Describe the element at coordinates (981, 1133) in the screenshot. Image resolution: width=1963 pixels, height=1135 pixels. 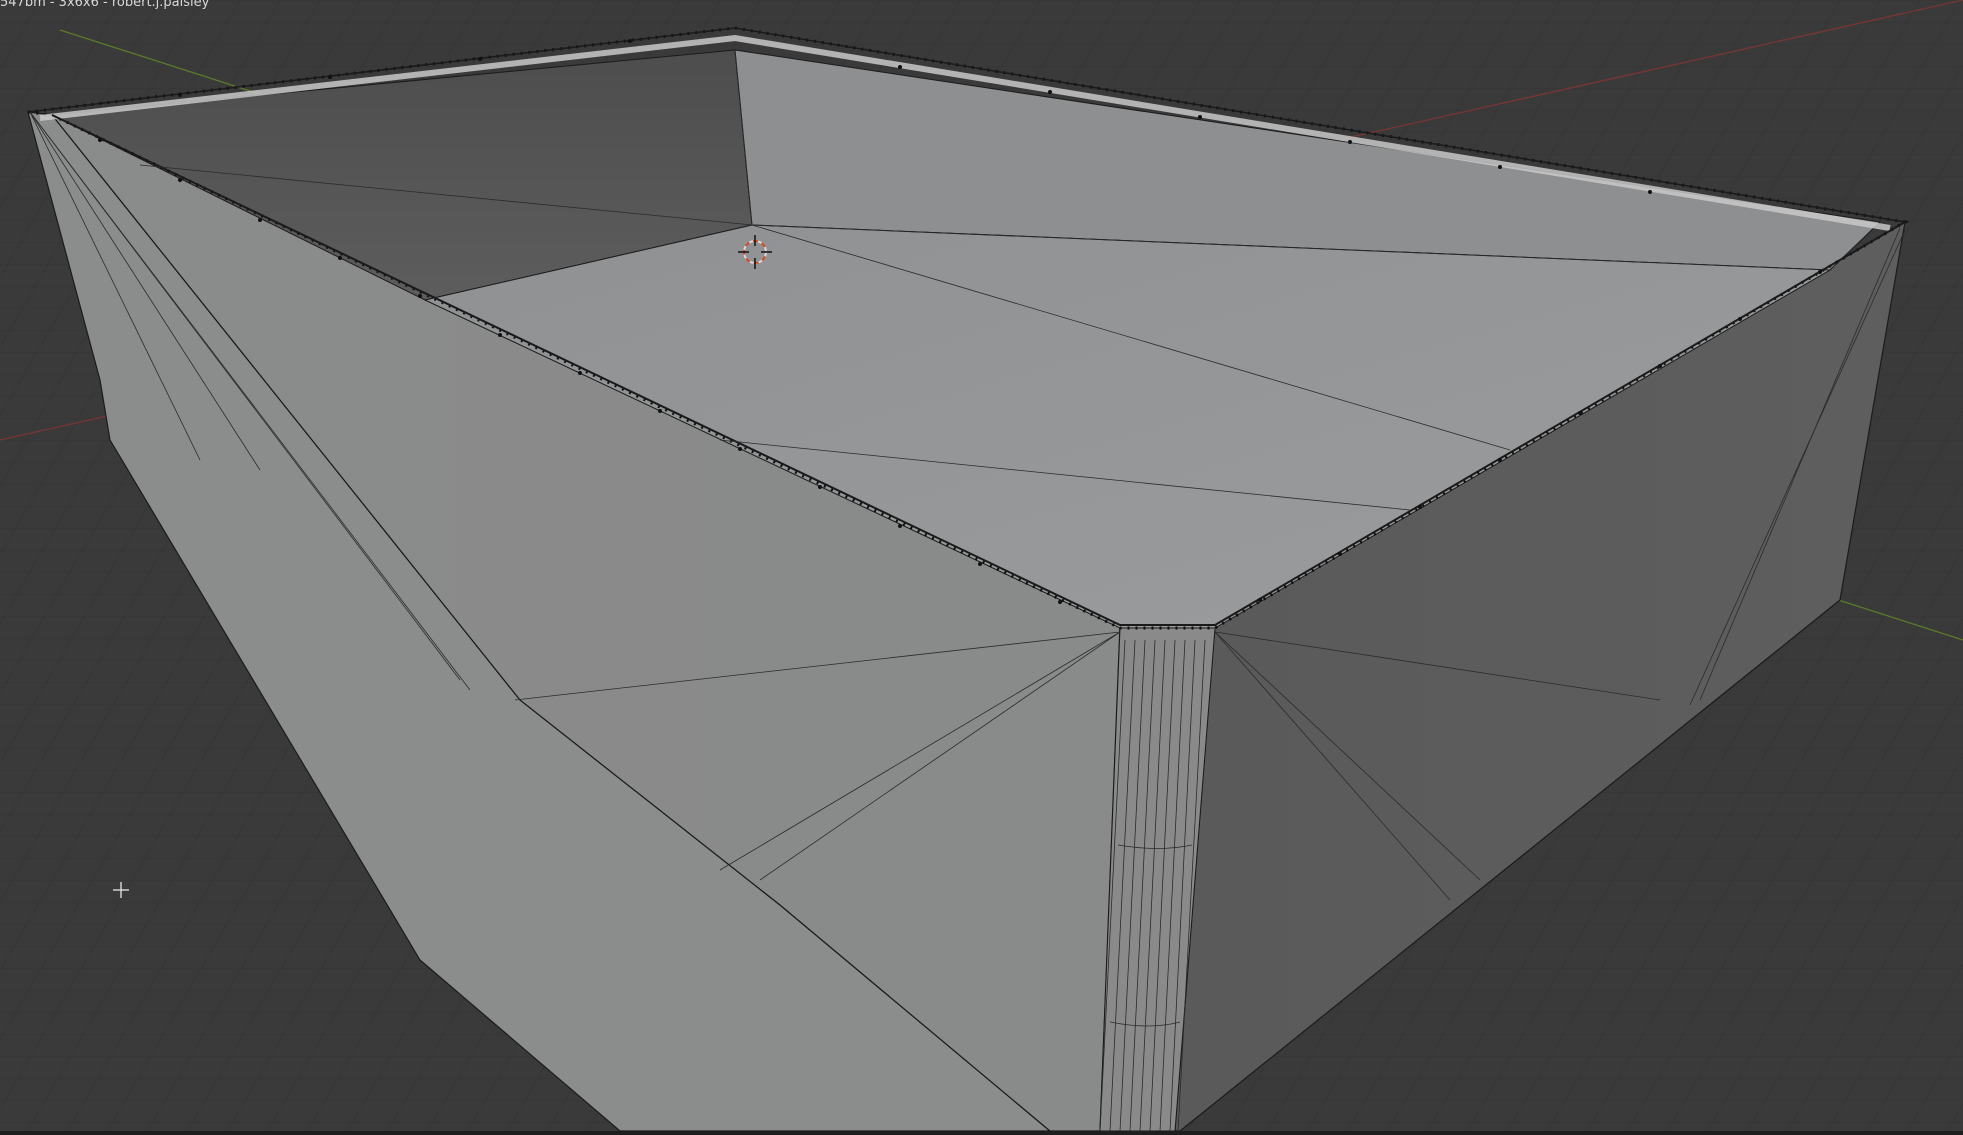
I see `bottom-edge-bar` at that location.